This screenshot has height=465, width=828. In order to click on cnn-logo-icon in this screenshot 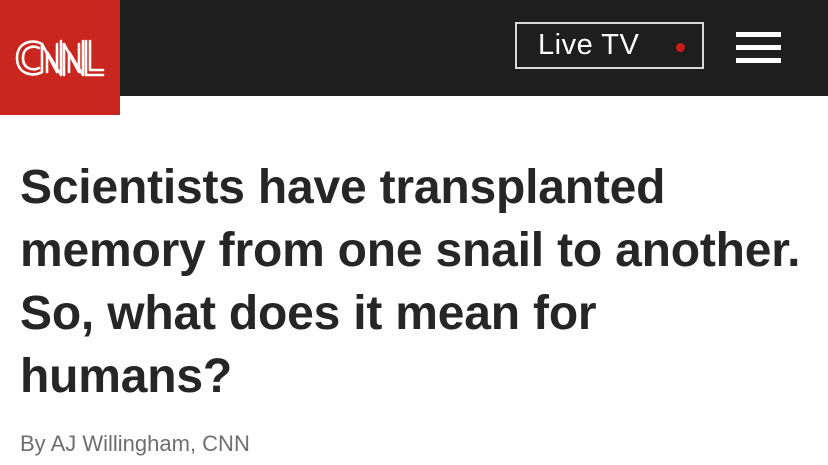, I will do `click(60, 57)`.